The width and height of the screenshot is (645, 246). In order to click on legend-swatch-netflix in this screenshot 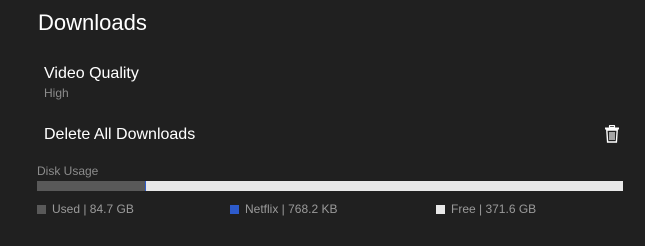, I will do `click(234, 209)`.